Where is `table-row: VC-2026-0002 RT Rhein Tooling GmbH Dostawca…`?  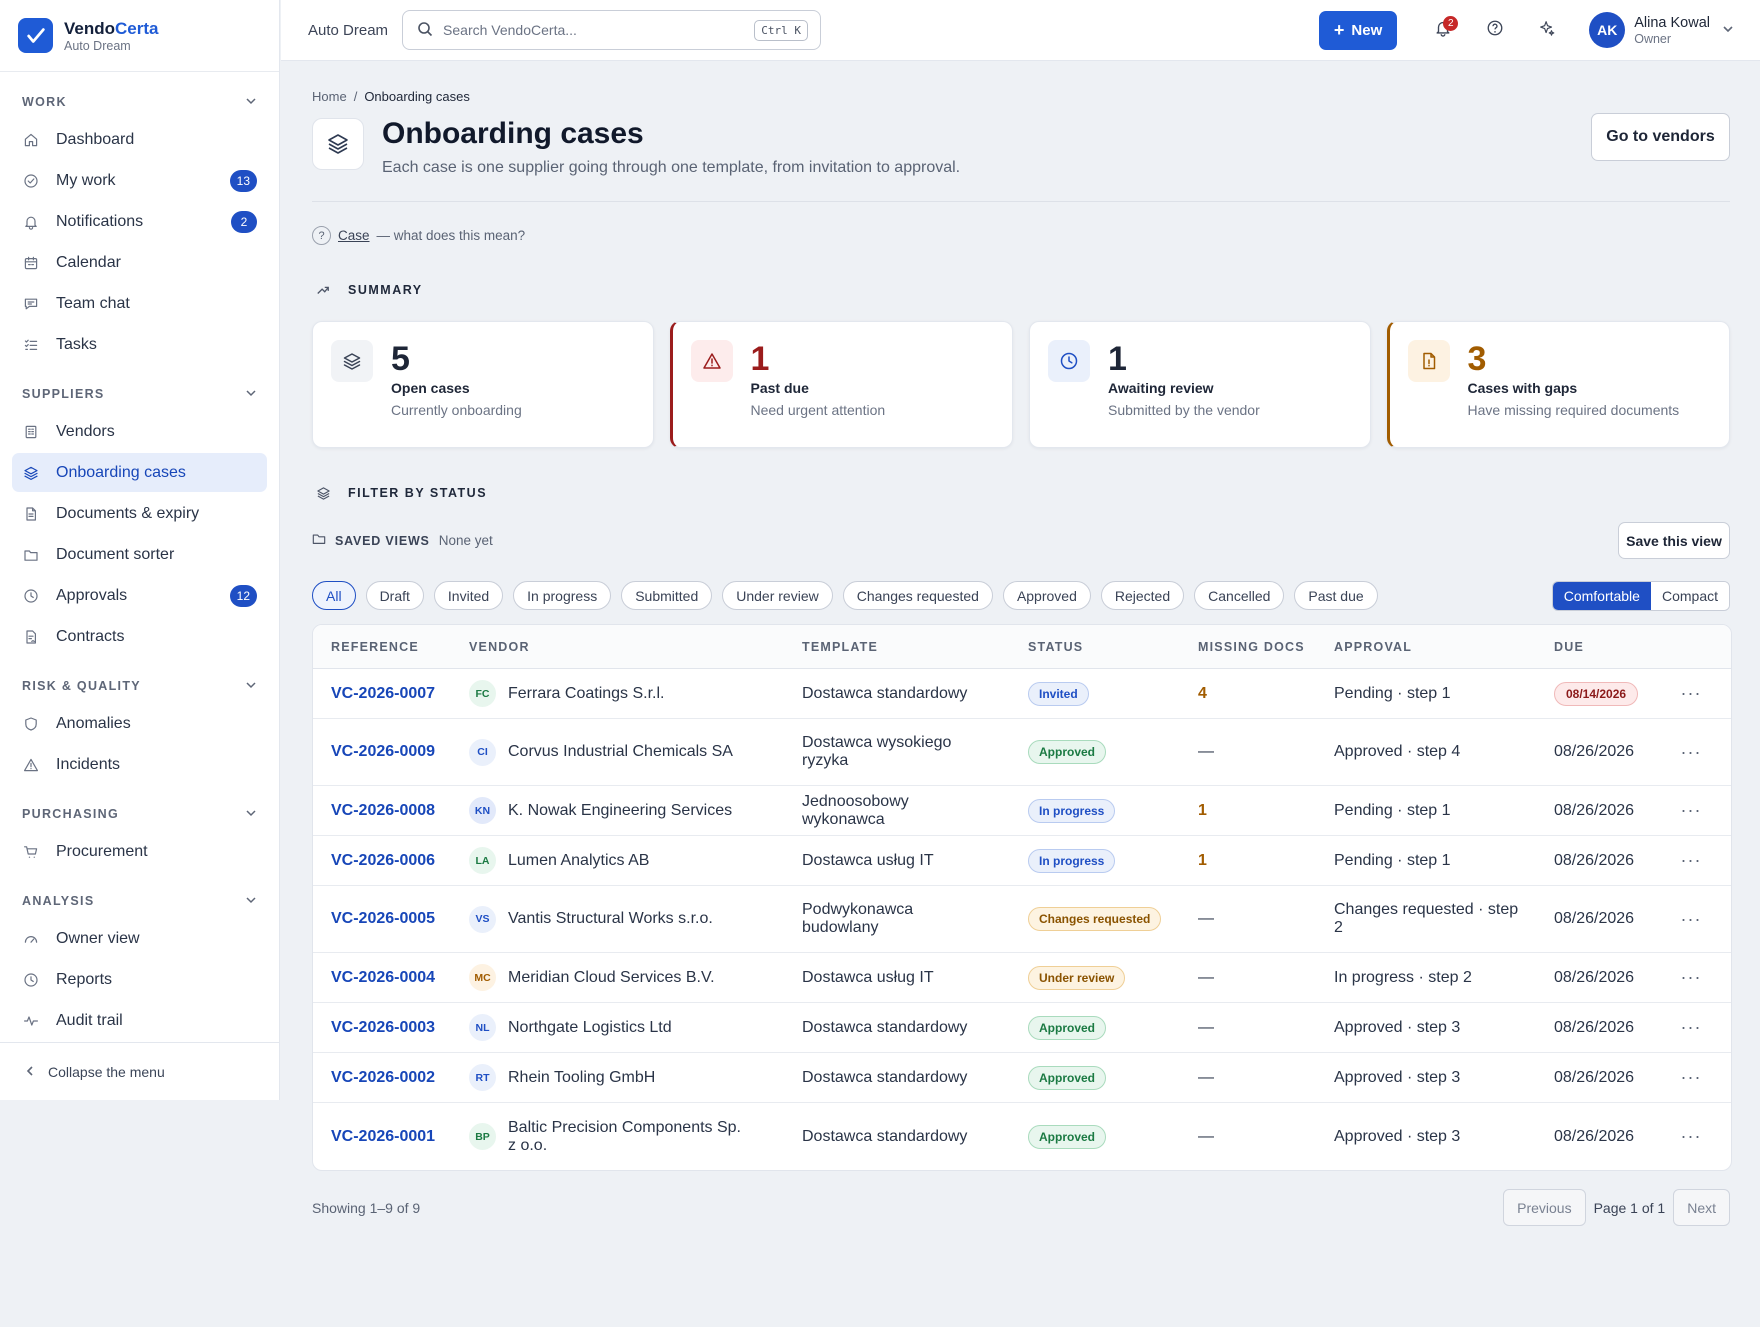 table-row: VC-2026-0002 RT Rhein Tooling GmbH Dostawca… is located at coordinates (1022, 1078).